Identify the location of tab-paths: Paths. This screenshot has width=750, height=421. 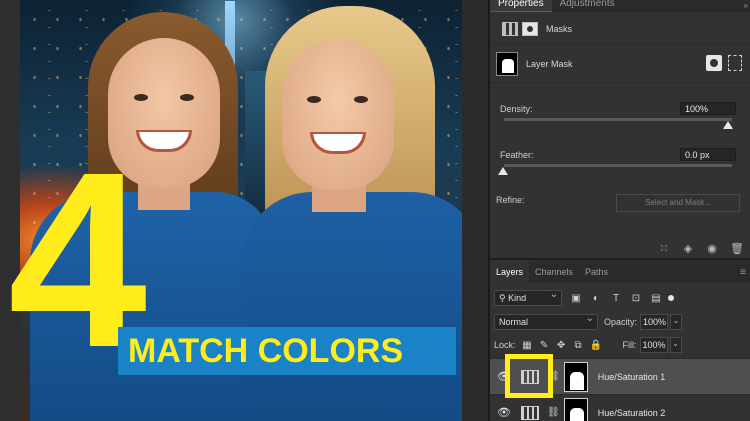
(596, 272).